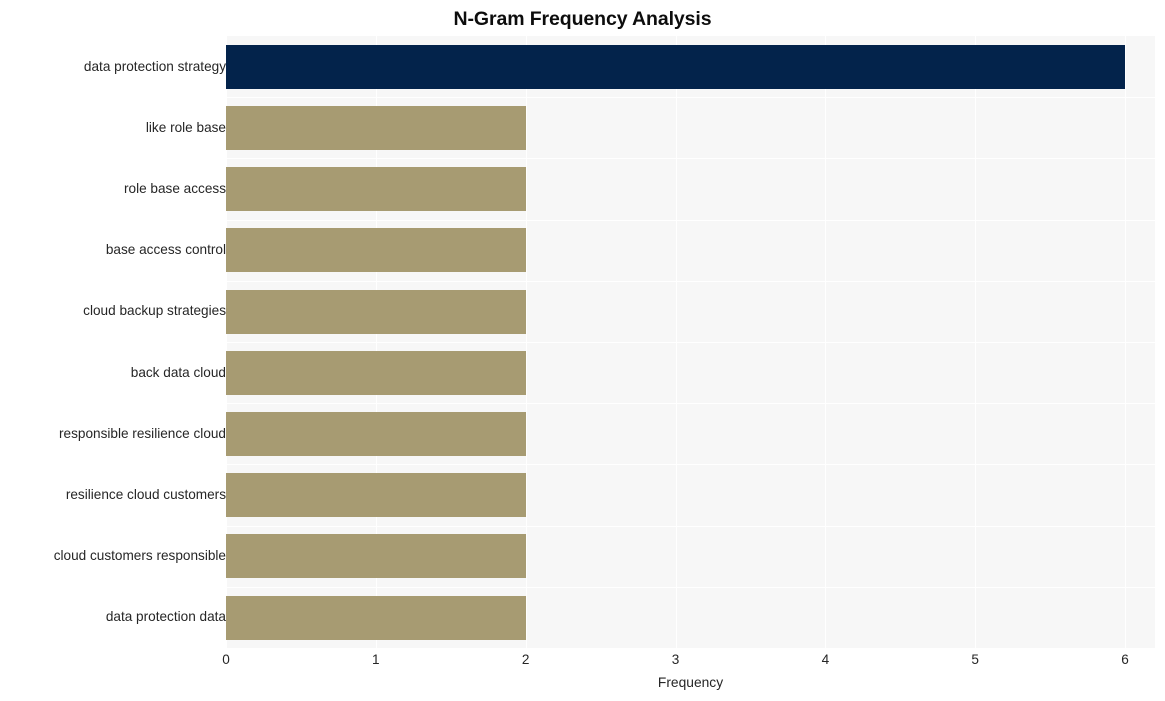  Describe the element at coordinates (154, 310) in the screenshot. I see `y-axis-tick-label: cloud backup strategies` at that location.